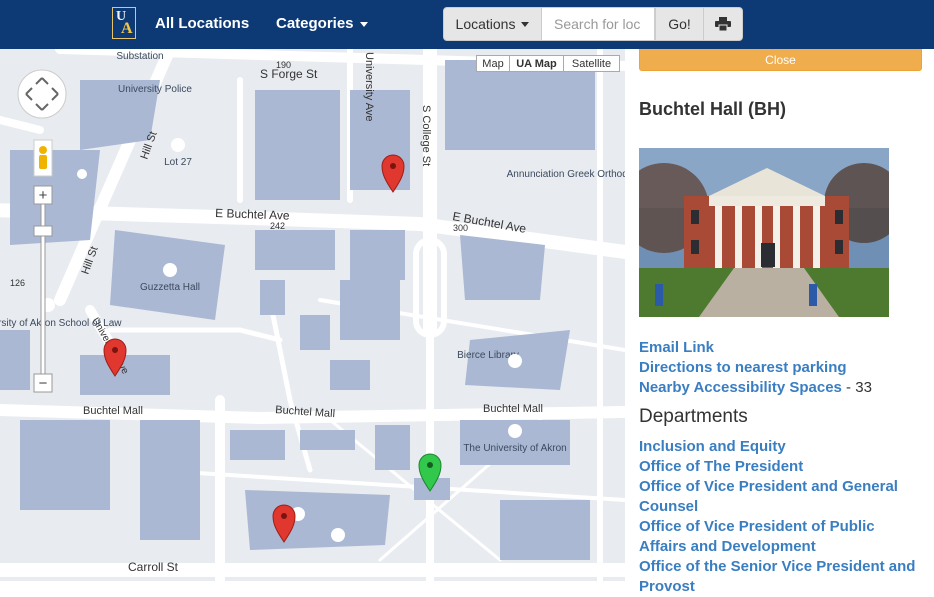  What do you see at coordinates (693, 416) in the screenshot?
I see `departments-heading: Departments` at bounding box center [693, 416].